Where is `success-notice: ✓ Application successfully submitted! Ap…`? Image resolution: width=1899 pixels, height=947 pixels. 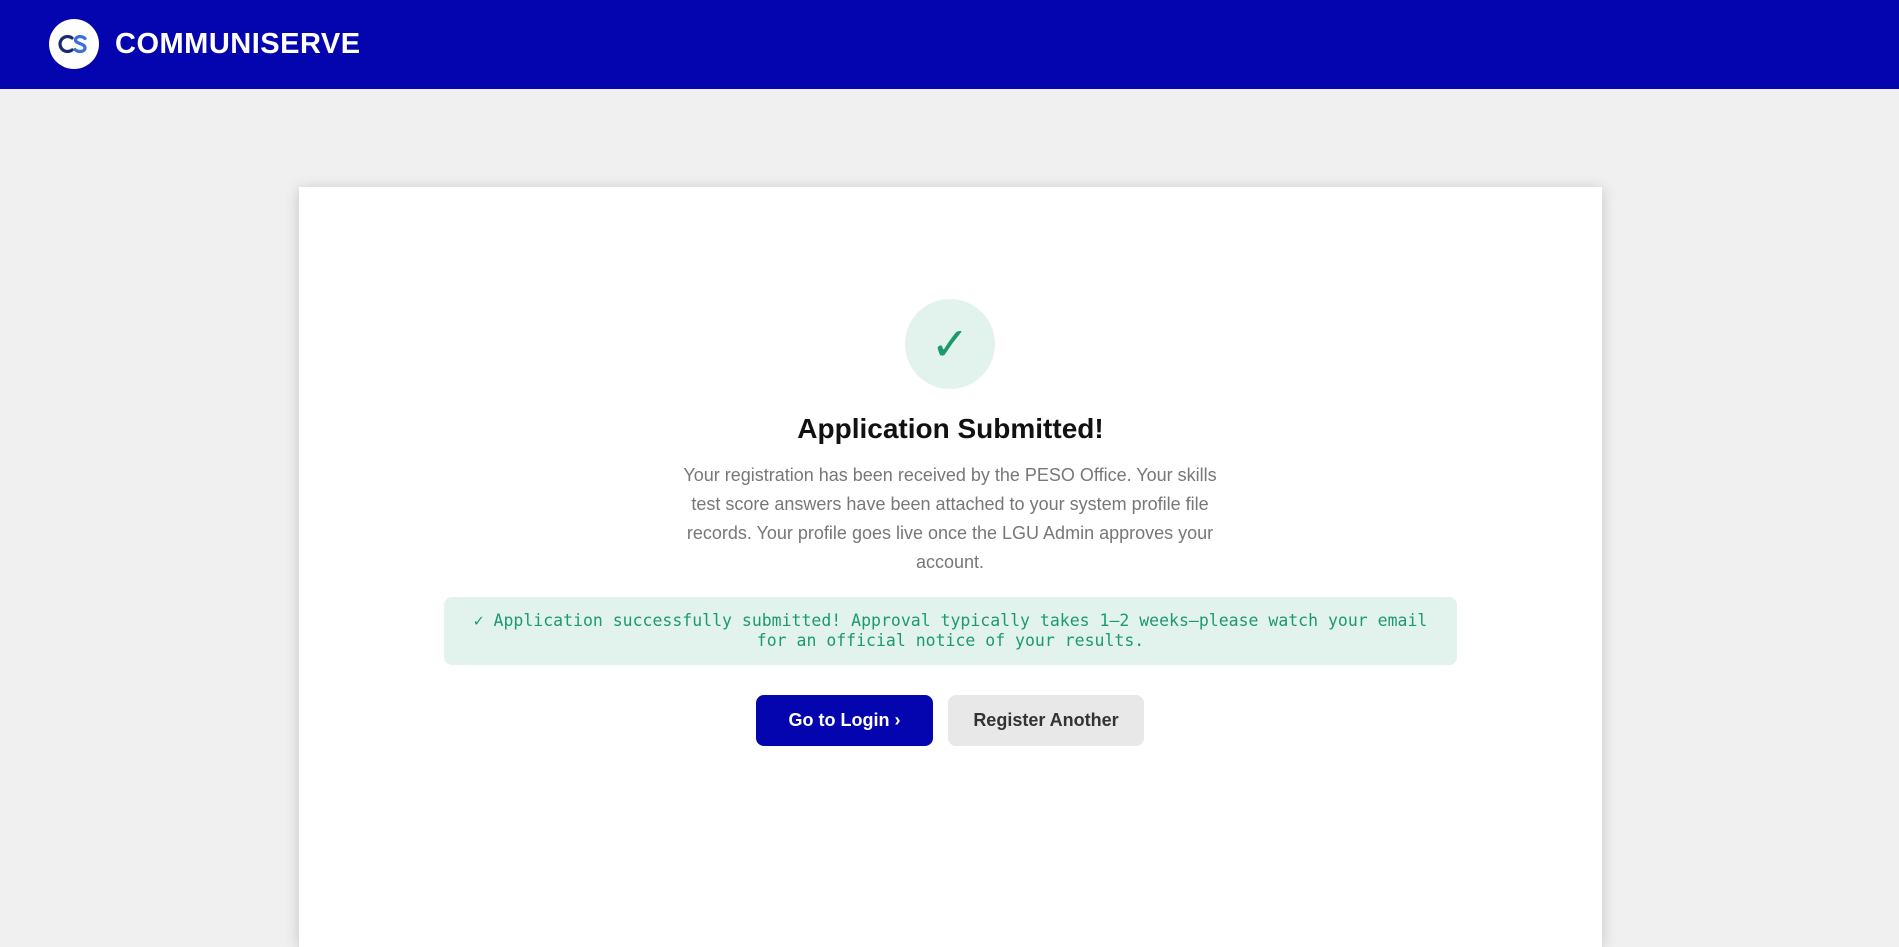
success-notice: ✓ Application successfully submitted! Ap… is located at coordinates (950, 631).